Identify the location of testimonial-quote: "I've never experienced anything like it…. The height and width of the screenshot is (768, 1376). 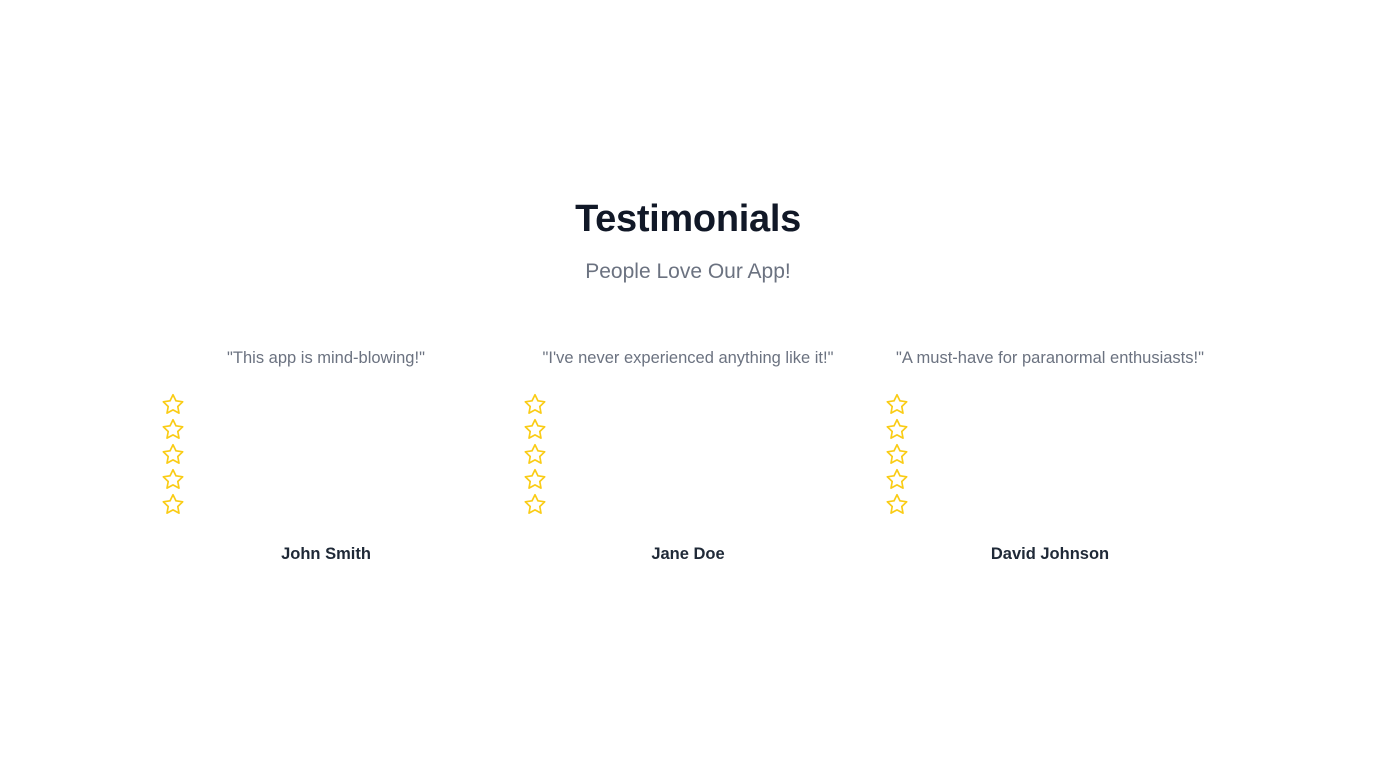
(688, 358).